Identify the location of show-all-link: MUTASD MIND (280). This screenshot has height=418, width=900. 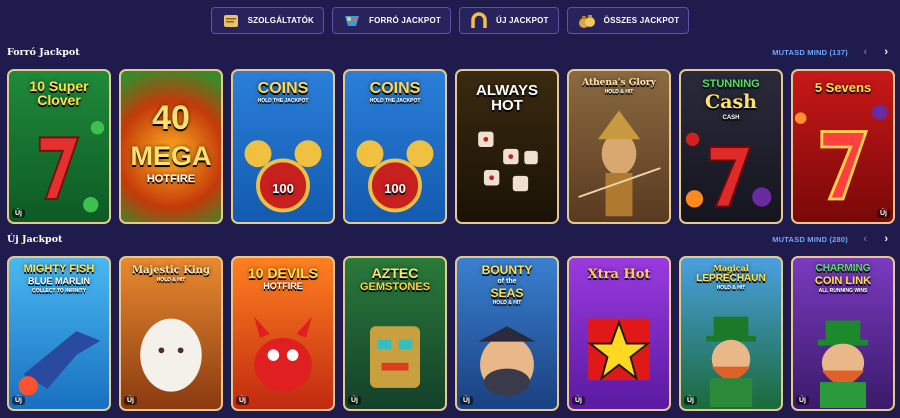
(810, 239).